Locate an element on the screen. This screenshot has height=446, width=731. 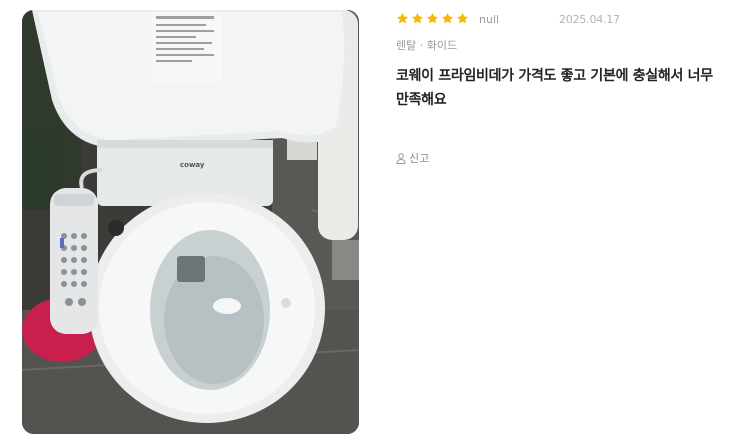
review-text: 코웨이 프라임비데가 가격도 좋고 기본에 충실해서 너무 만족해요 is located at coordinates (556, 88).